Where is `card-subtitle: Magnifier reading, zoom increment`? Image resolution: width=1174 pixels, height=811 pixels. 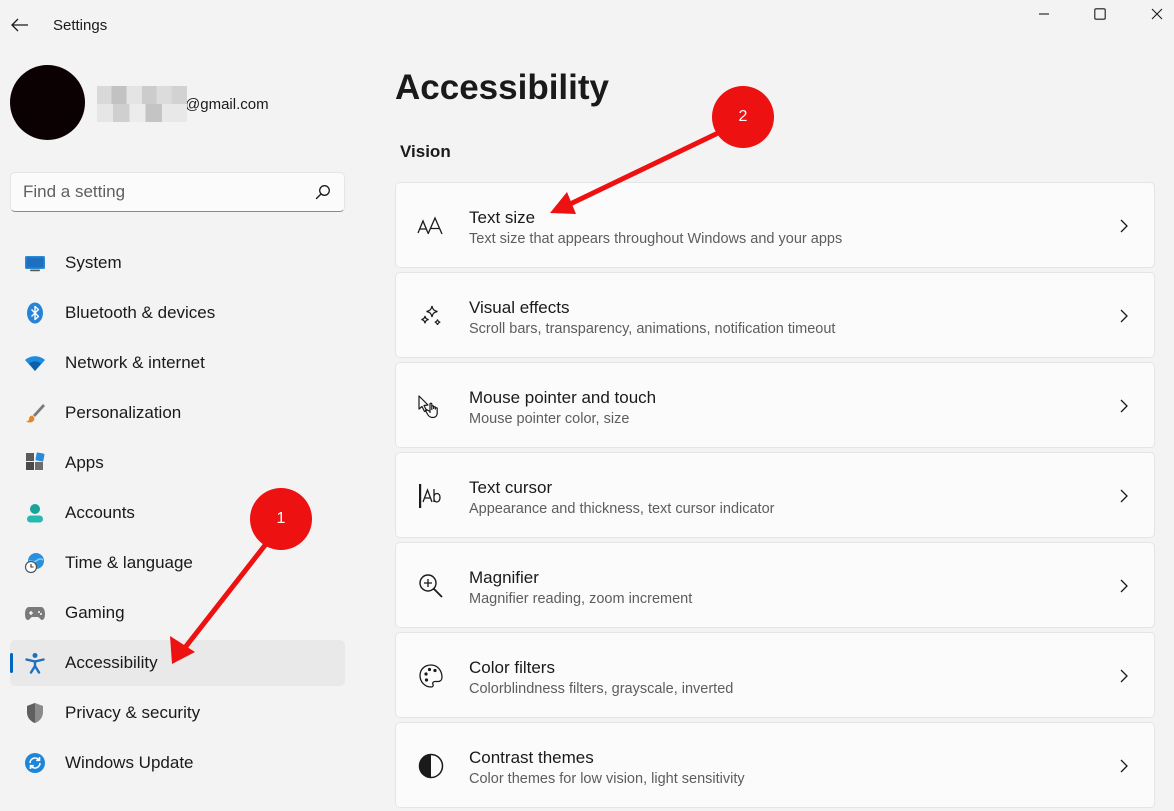 card-subtitle: Magnifier reading, zoom increment is located at coordinates (581, 599).